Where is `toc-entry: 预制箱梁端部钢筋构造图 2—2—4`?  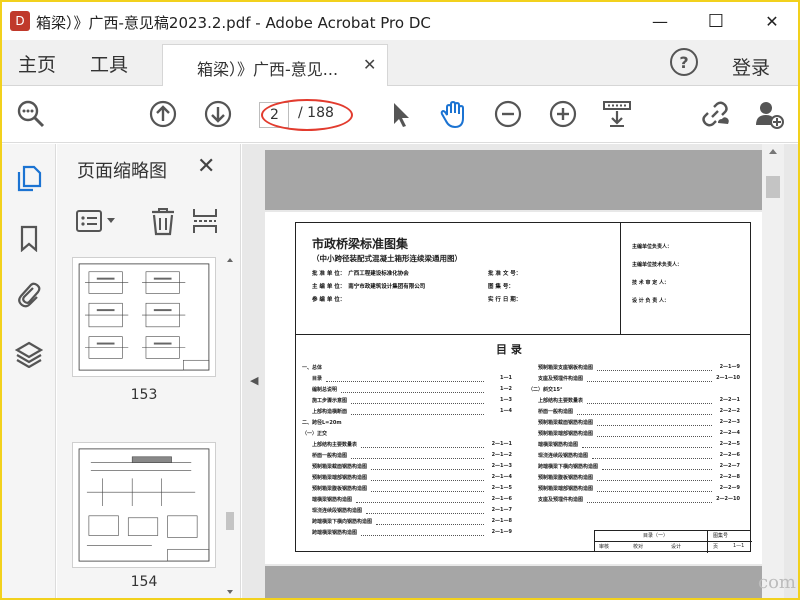
toc-entry: 预制箱梁端部钢筋构造图 2—2—4 is located at coordinates (634, 435).